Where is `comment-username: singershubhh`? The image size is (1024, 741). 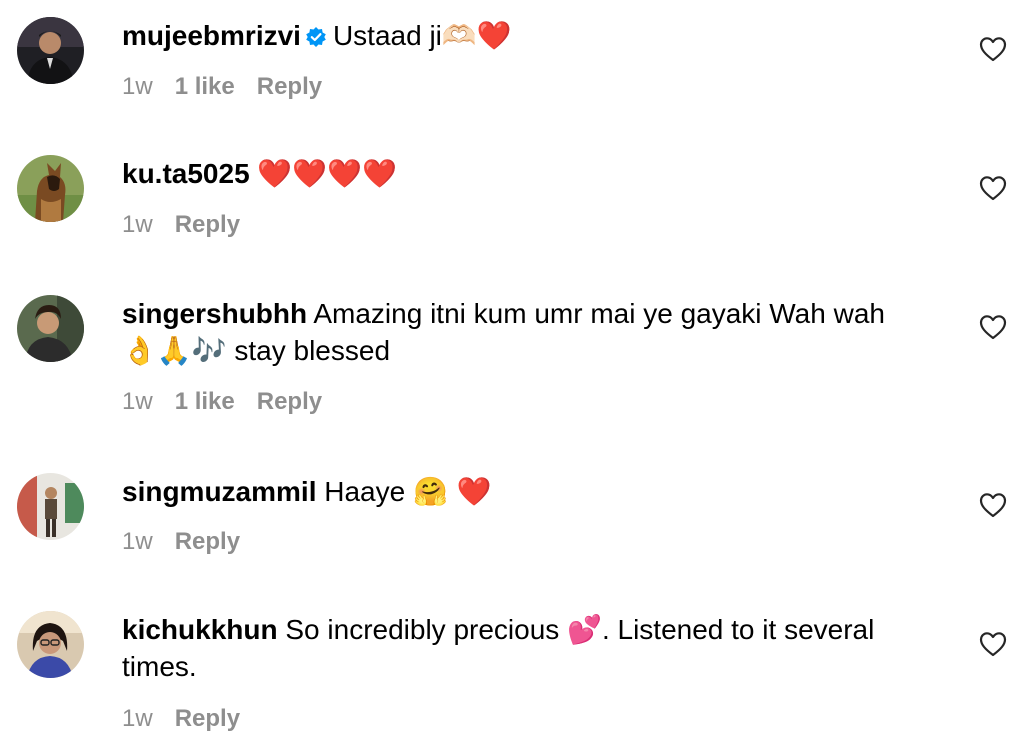 comment-username: singershubhh is located at coordinates (214, 313).